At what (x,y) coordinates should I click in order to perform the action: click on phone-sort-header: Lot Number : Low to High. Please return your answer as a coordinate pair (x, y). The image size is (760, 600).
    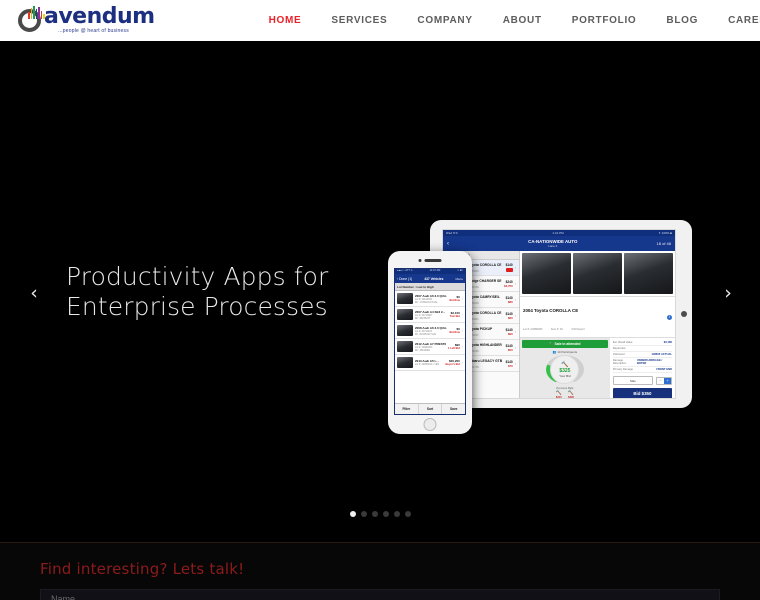
    Looking at the image, I should click on (430, 287).